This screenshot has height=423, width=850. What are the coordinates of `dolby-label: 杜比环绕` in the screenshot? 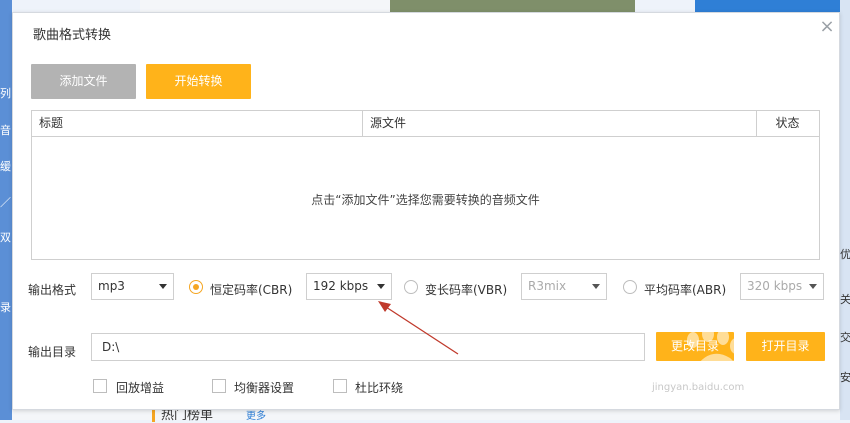 It's located at (379, 387).